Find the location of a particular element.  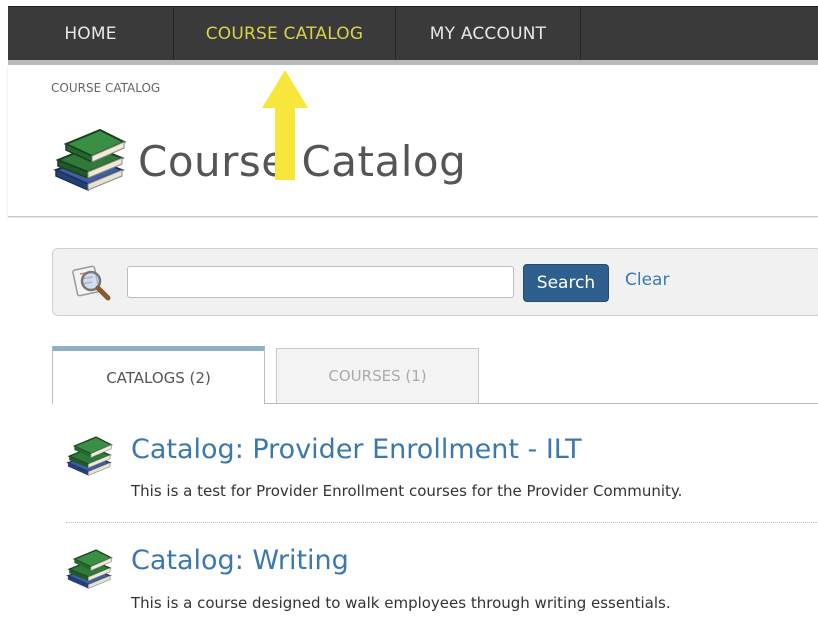

tabs-baseline is located at coordinates (541, 403).